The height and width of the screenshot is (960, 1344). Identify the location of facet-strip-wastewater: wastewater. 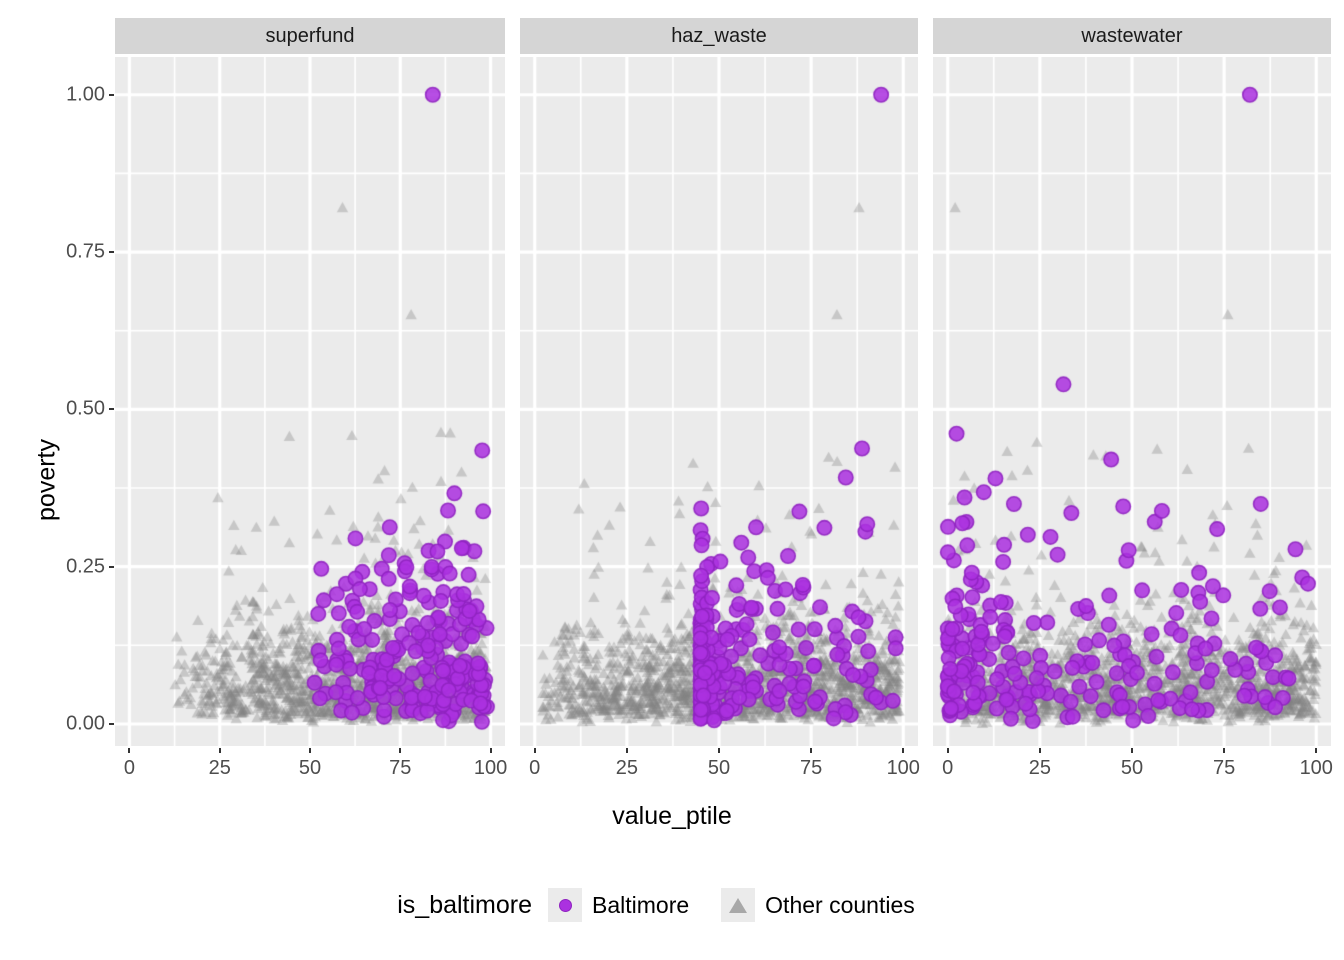
(1132, 36).